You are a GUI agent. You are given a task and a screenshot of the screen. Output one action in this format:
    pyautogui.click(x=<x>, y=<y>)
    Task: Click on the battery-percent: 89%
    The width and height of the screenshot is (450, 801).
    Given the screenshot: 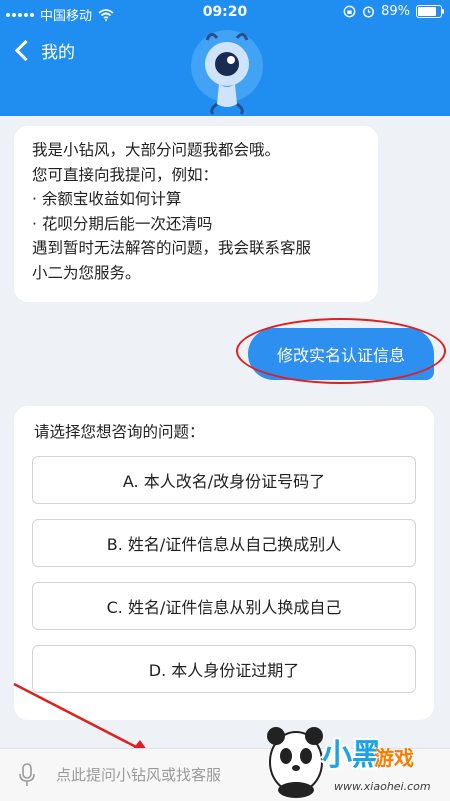 What is the action you would take?
    pyautogui.click(x=395, y=11)
    